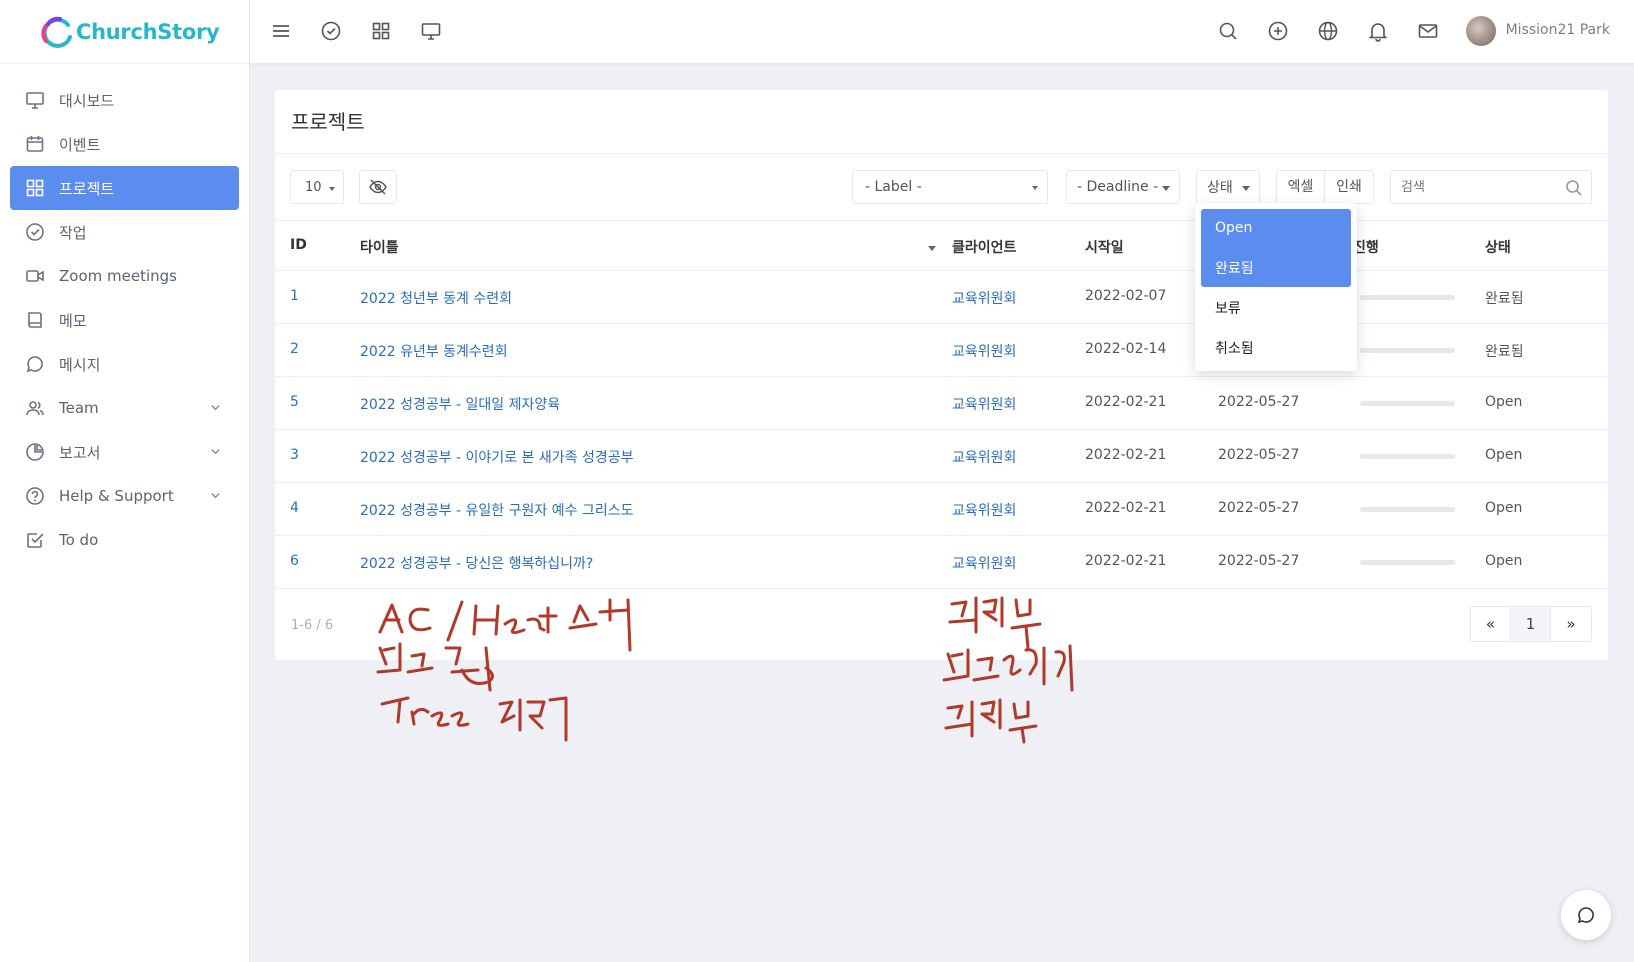 The width and height of the screenshot is (1634, 962). Describe the element at coordinates (496, 510) in the screenshot. I see `row-title: 2022 성경공부 - 유일한 구원자 예수 그리스도` at that location.